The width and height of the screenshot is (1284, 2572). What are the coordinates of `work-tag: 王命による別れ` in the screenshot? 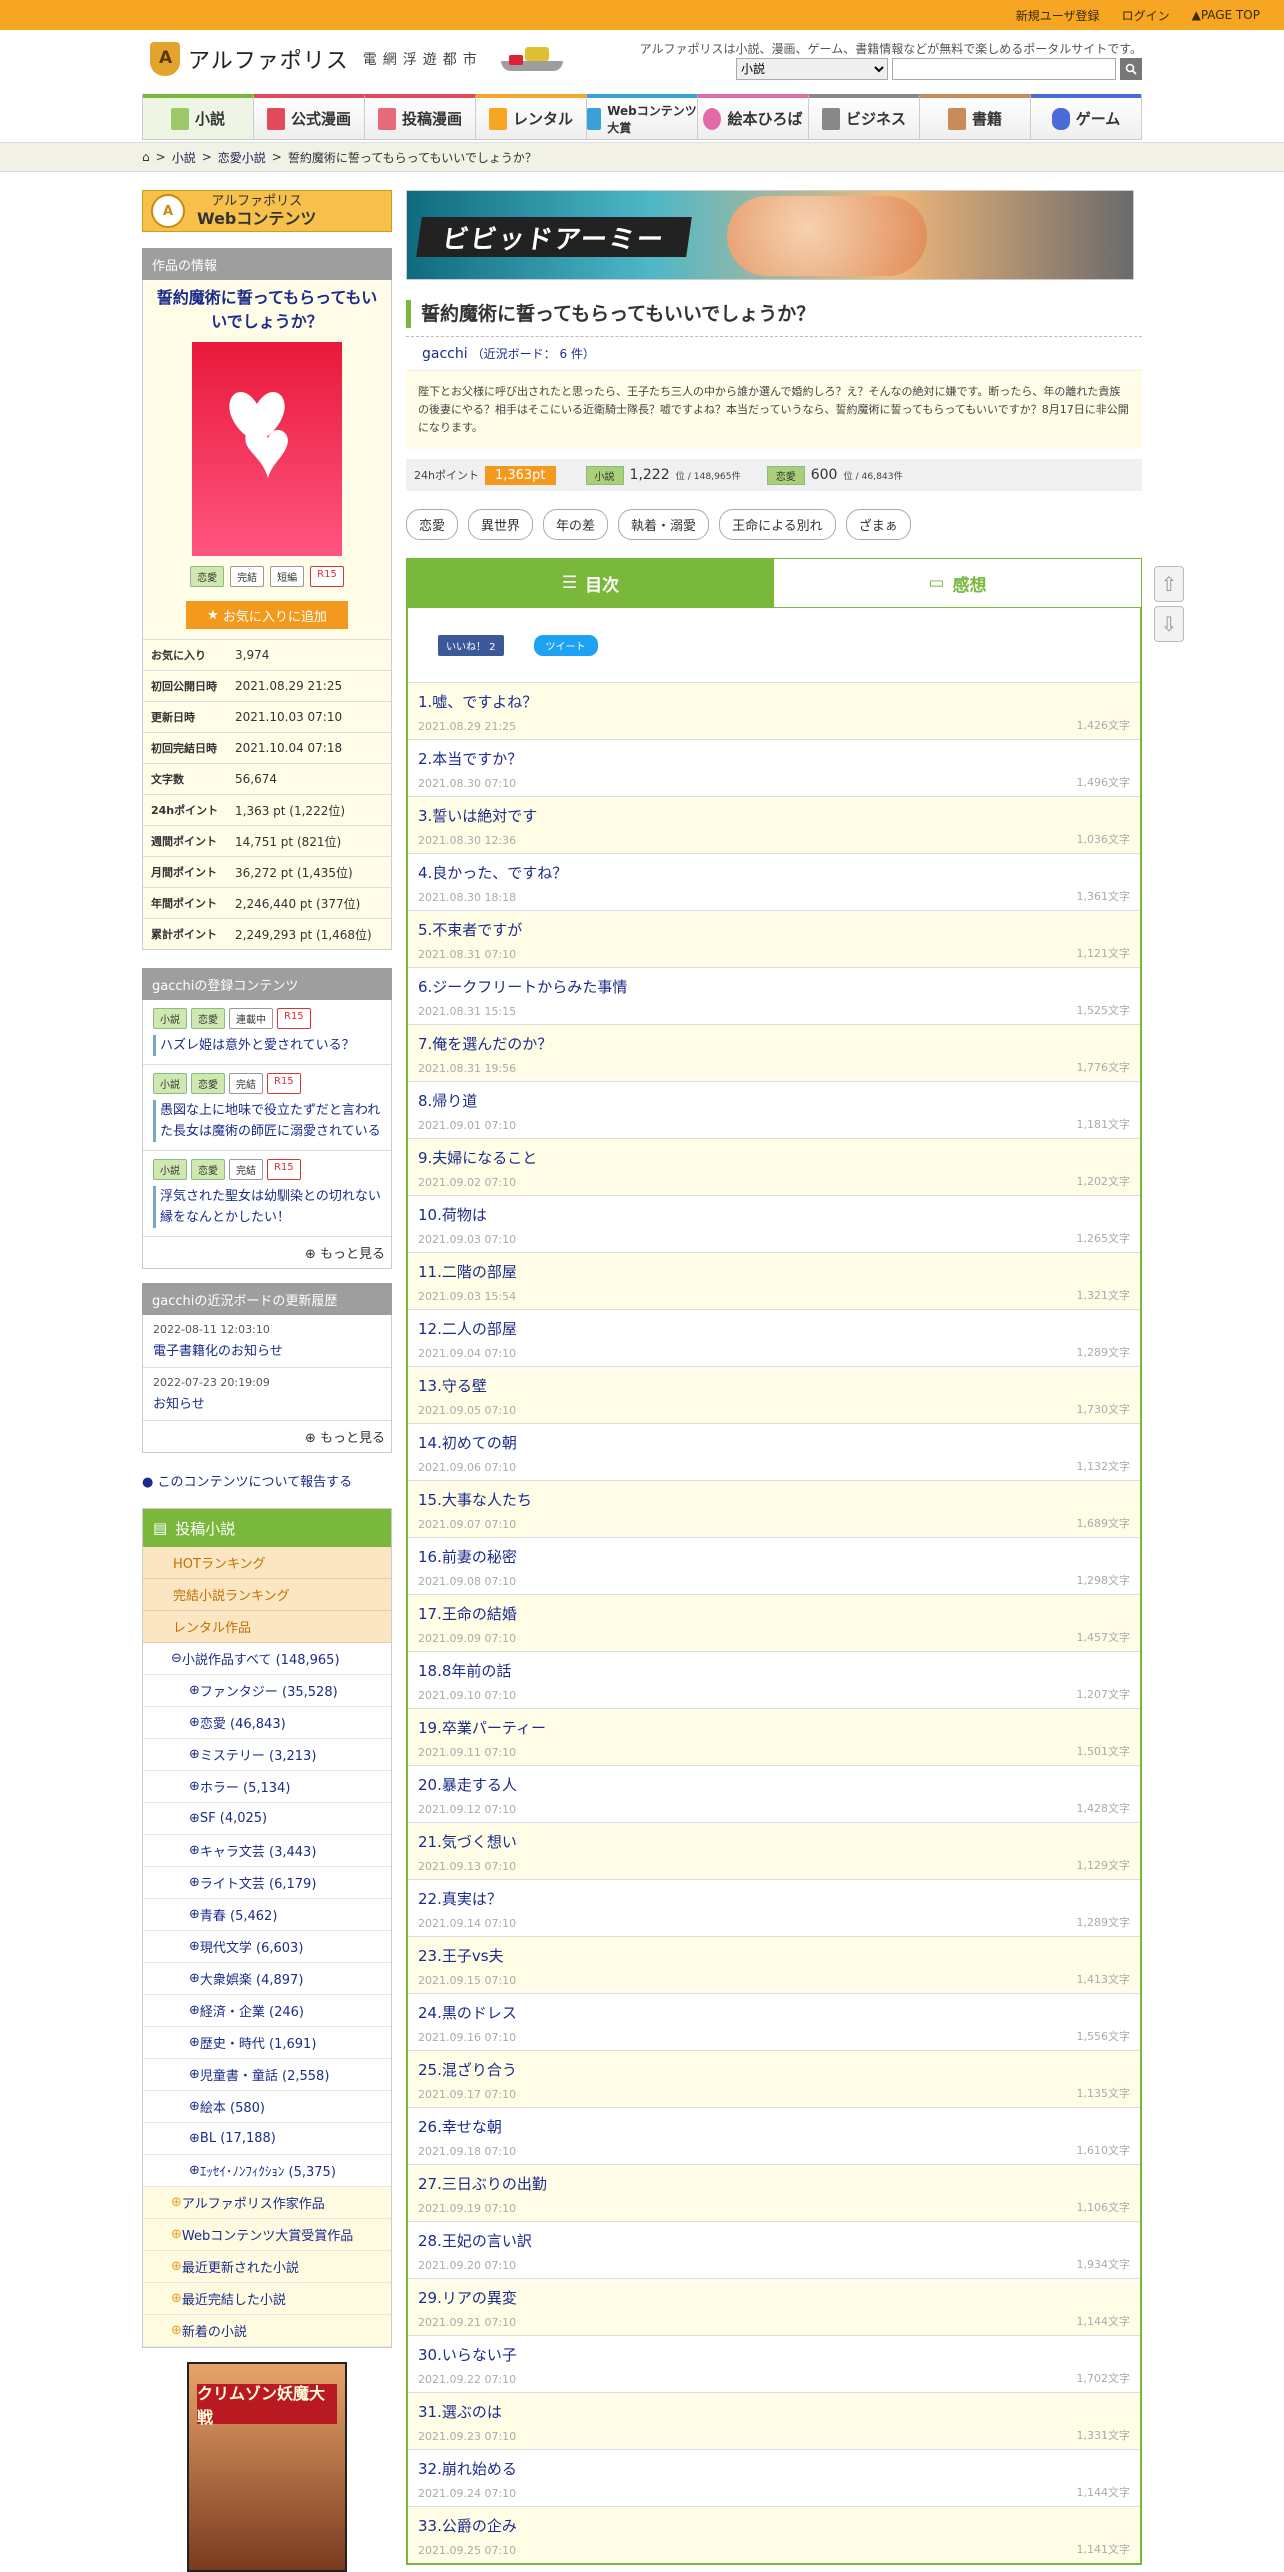 It's located at (777, 524).